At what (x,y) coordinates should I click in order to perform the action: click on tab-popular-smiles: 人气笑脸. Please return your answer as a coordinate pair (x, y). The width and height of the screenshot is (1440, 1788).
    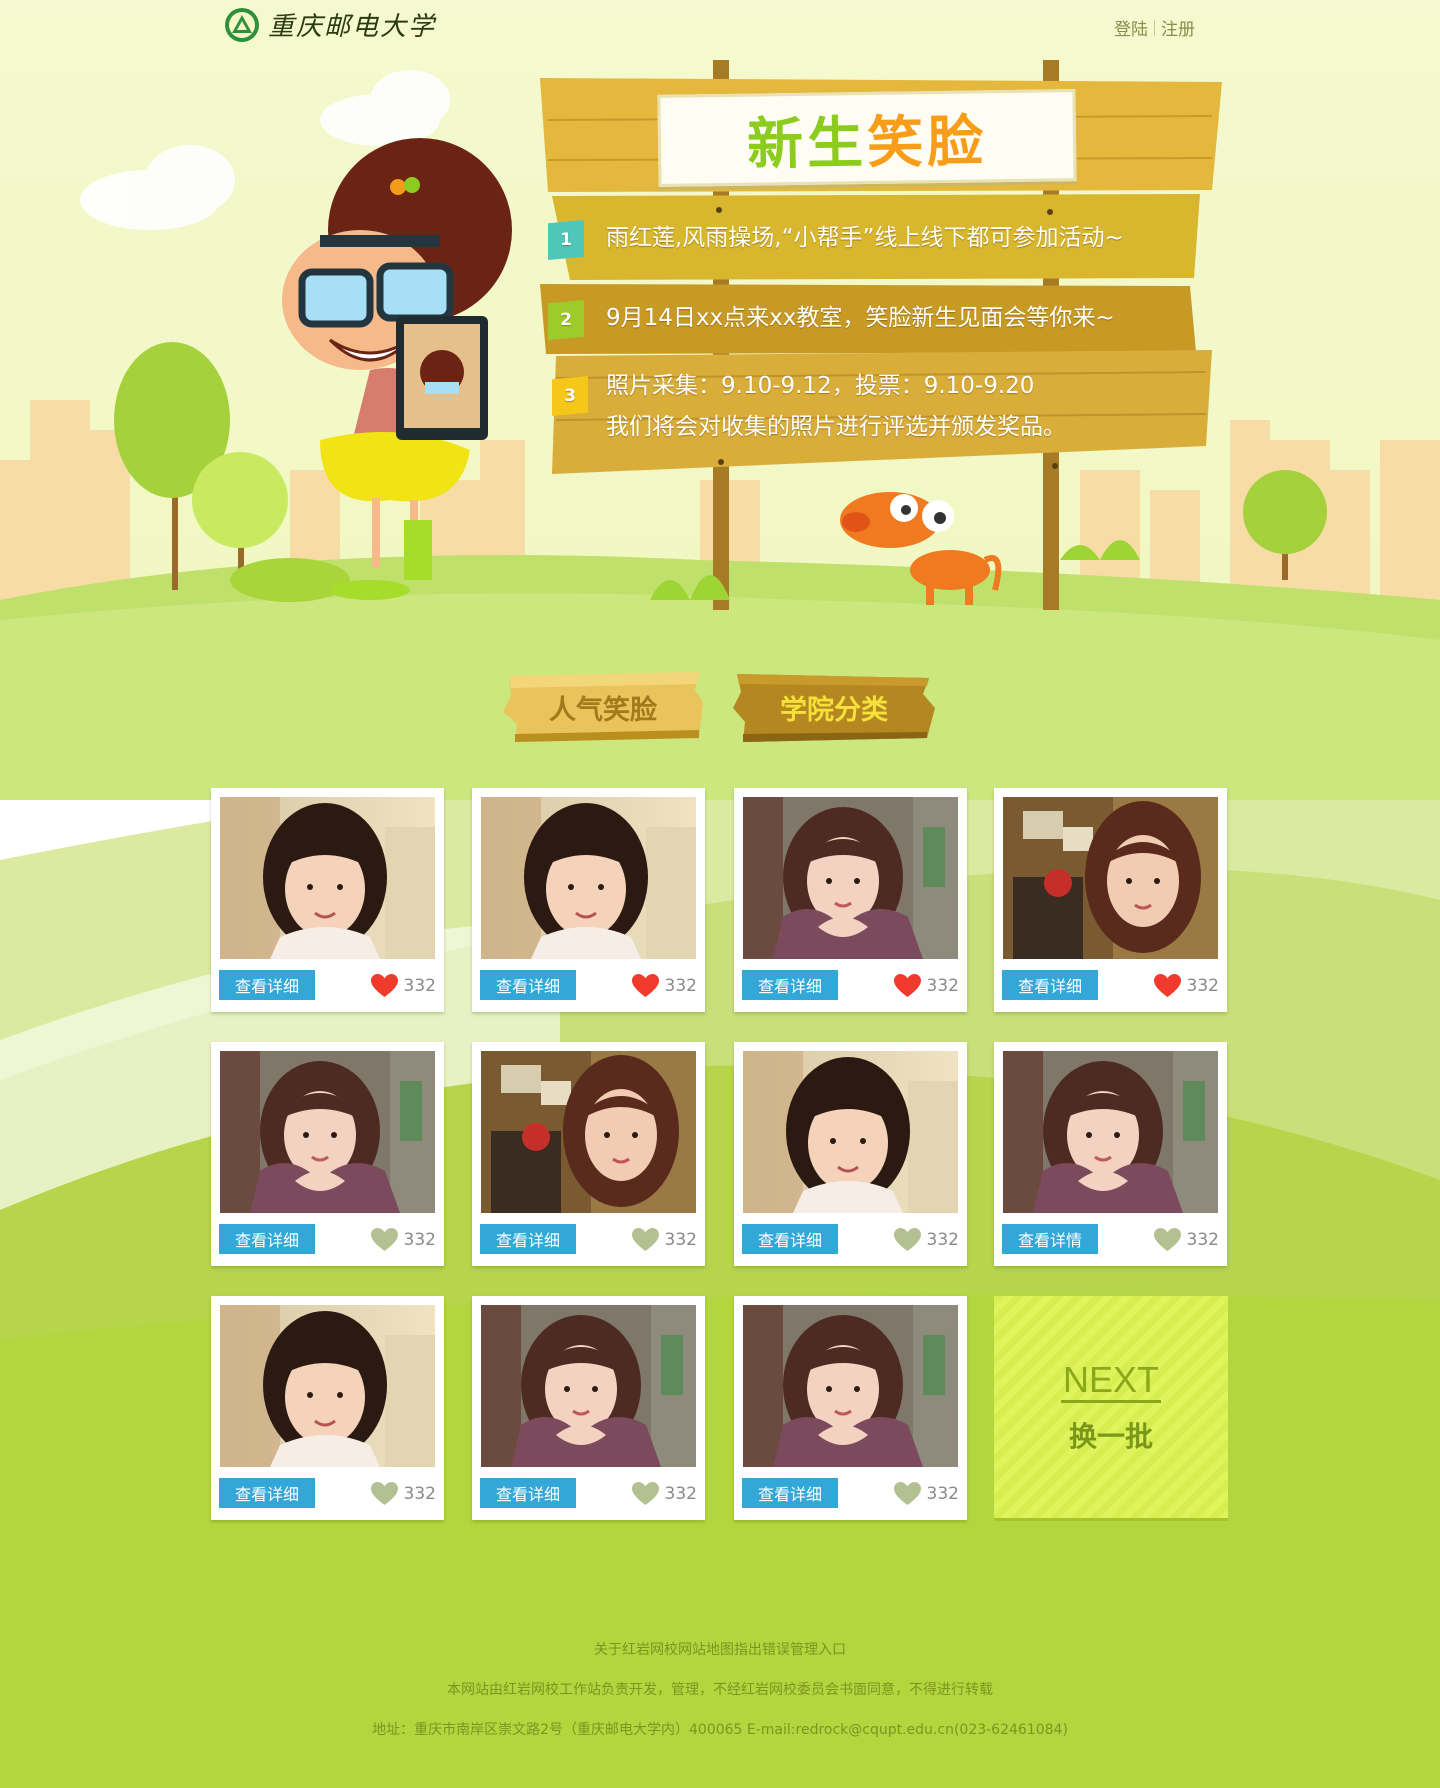
    Looking at the image, I should click on (603, 707).